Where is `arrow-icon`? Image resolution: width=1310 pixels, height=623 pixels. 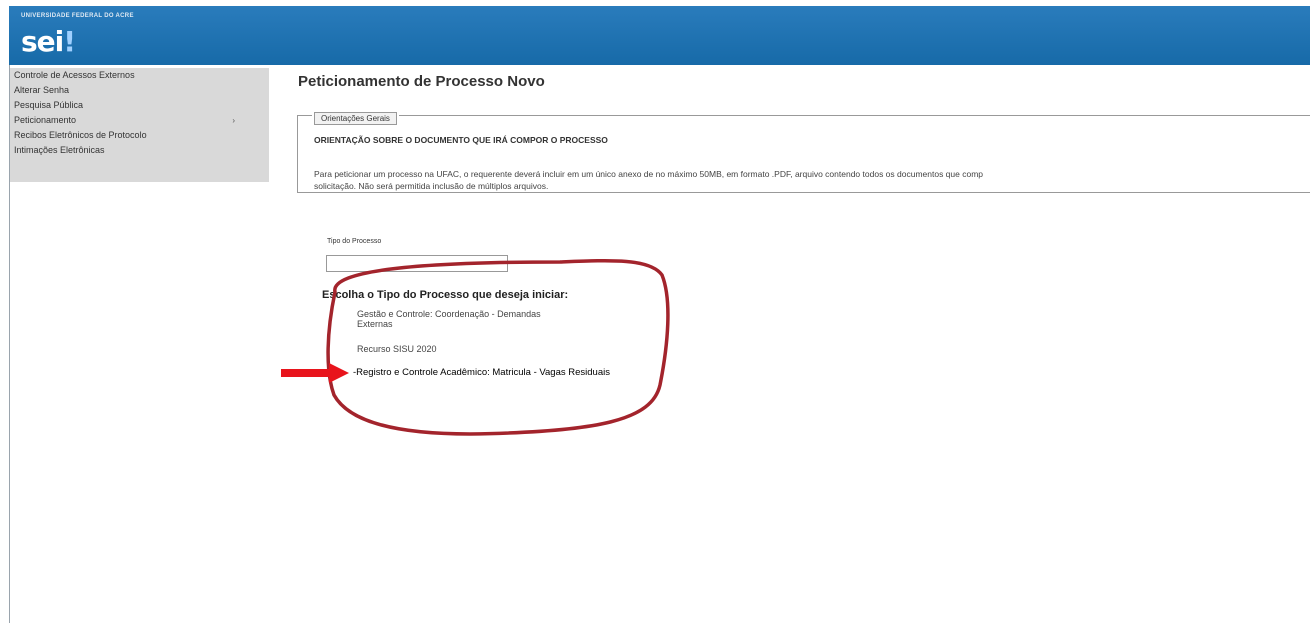 arrow-icon is located at coordinates (315, 373).